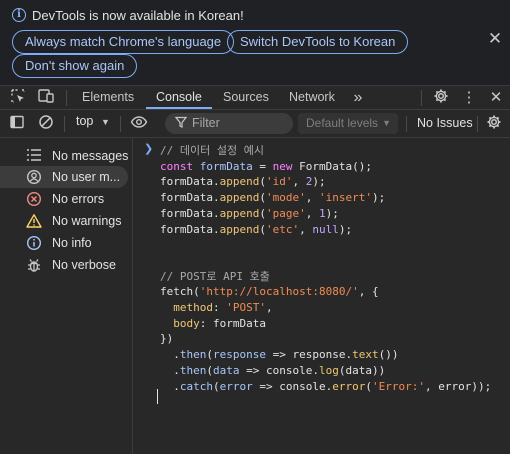 The image size is (510, 454). Describe the element at coordinates (325, 339) in the screenshot. I see `code-line: })` at that location.